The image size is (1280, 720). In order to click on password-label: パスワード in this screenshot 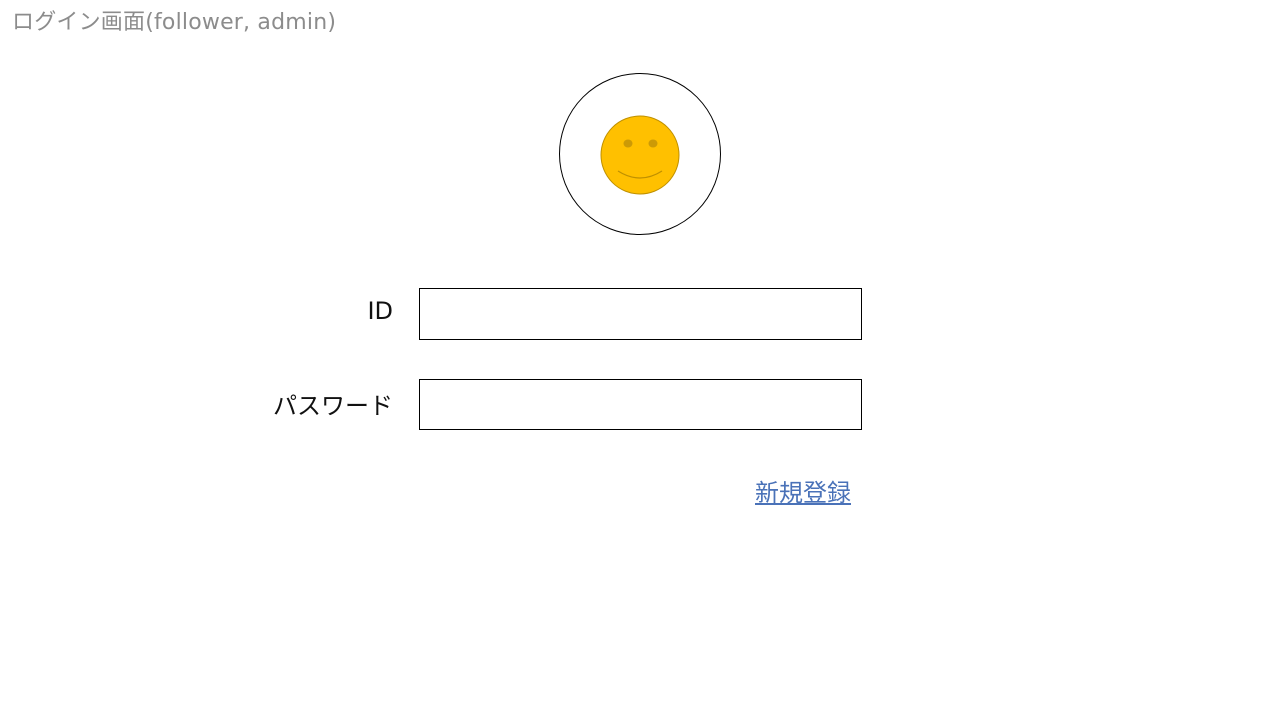, I will do `click(333, 406)`.